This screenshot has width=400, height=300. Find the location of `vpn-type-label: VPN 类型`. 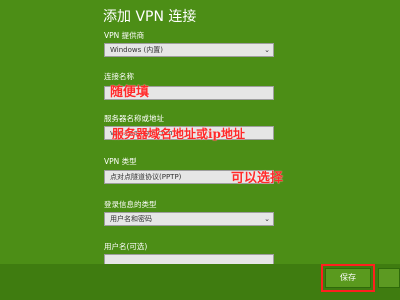

vpn-type-label: VPN 类型 is located at coordinates (120, 161).